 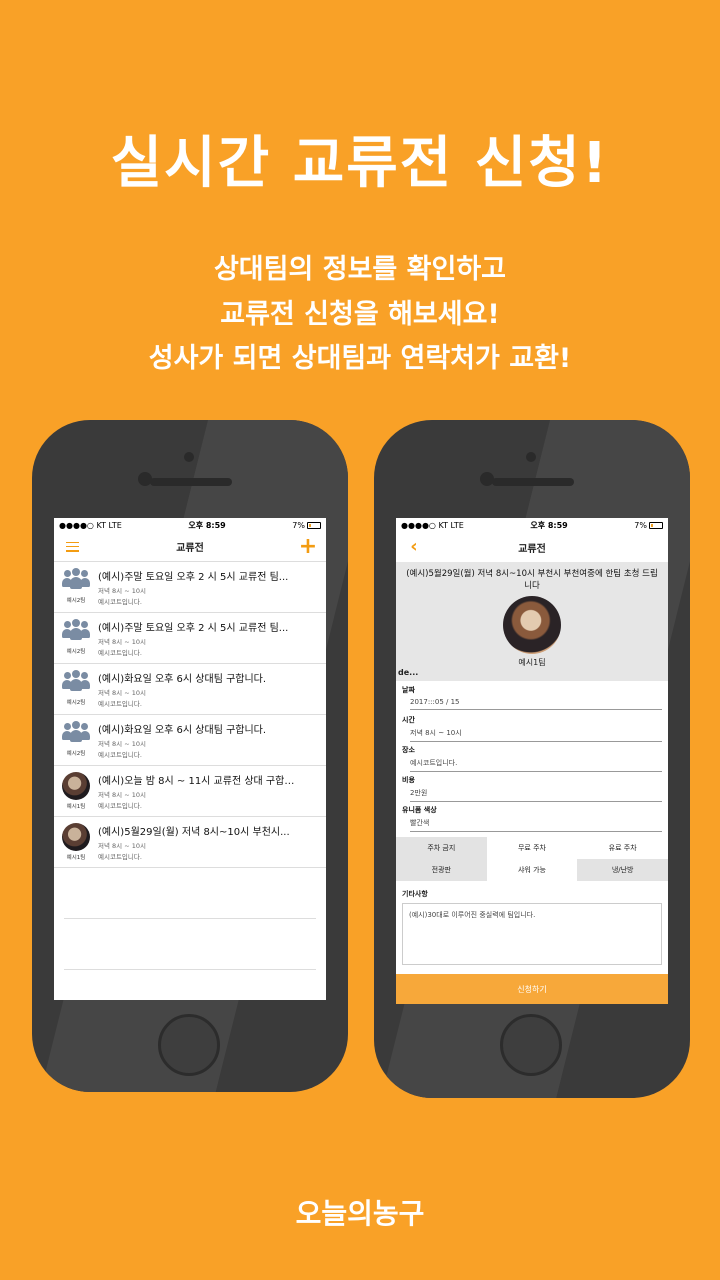 What do you see at coordinates (622, 870) in the screenshot?
I see `facility-option: 냉/난방` at bounding box center [622, 870].